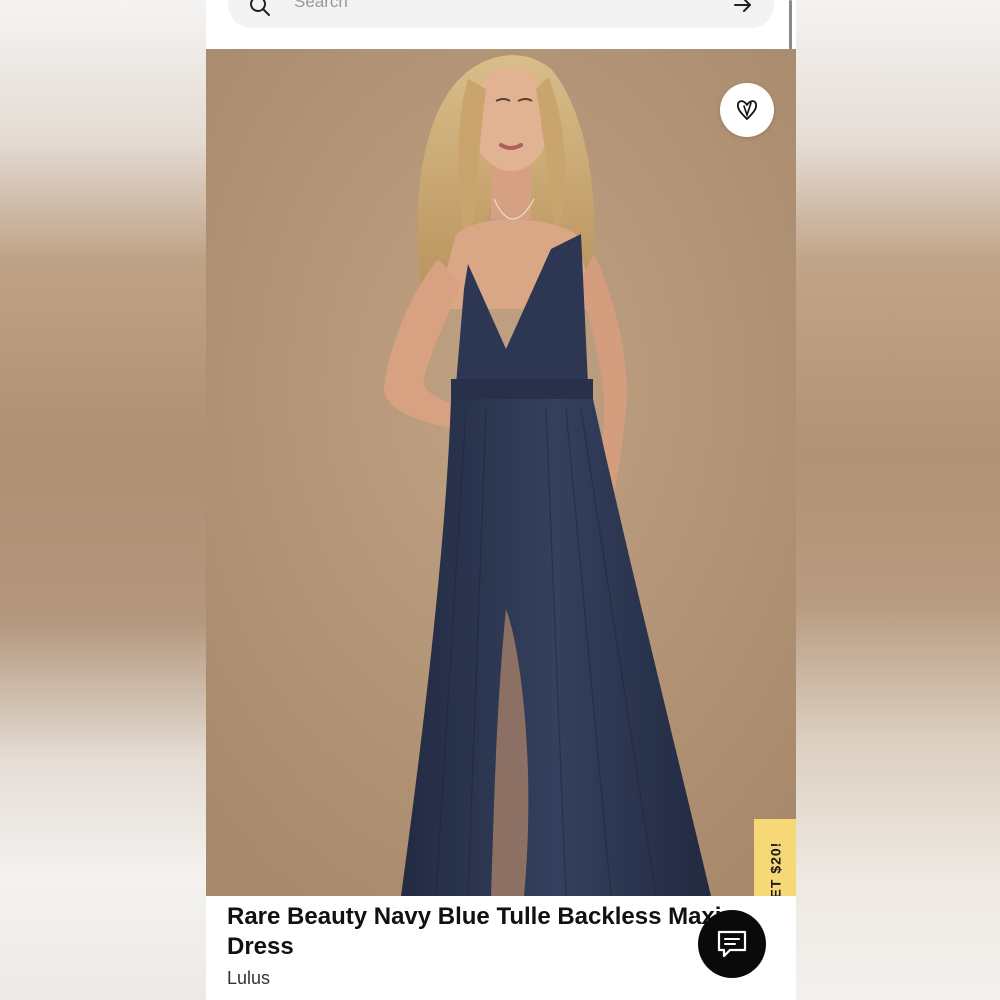 This screenshot has height=1000, width=1000. I want to click on like-button, so click(747, 110).